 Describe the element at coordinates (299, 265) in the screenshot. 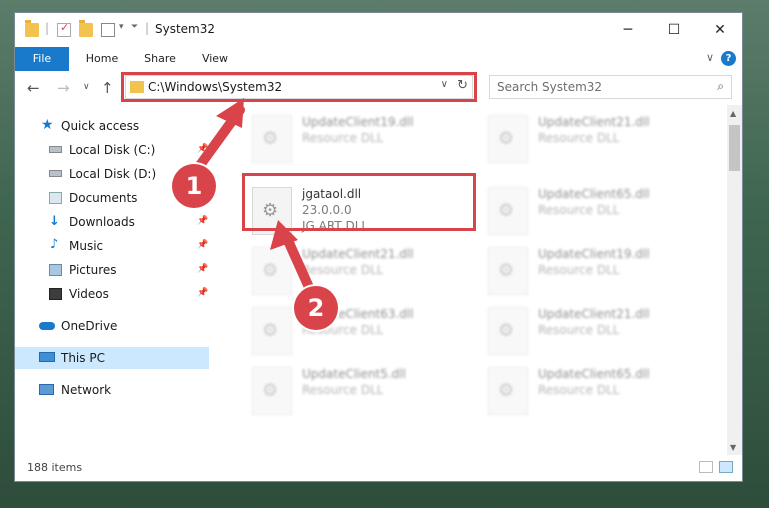

I see `arrow-two-shaft` at that location.